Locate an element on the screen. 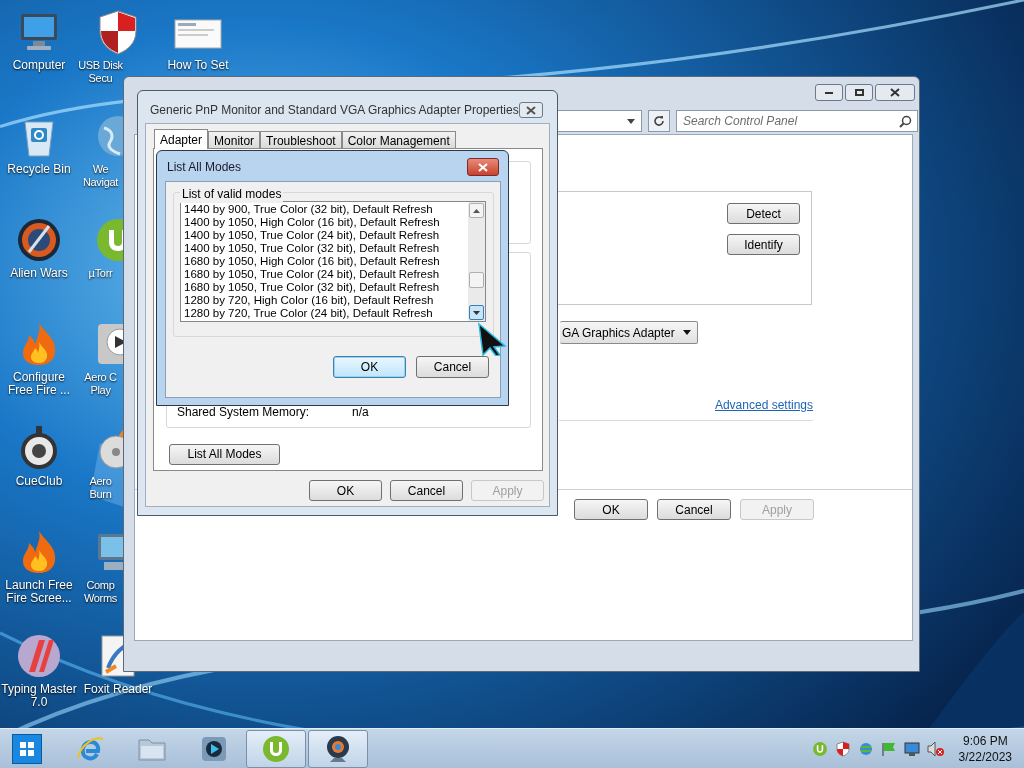  desktop-icon-label: CueClub is located at coordinates (39, 481).